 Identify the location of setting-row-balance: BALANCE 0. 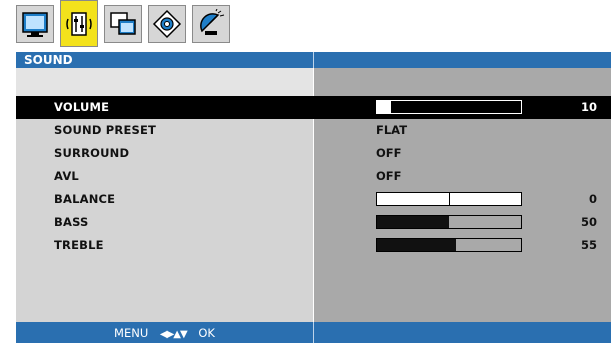
(313, 199).